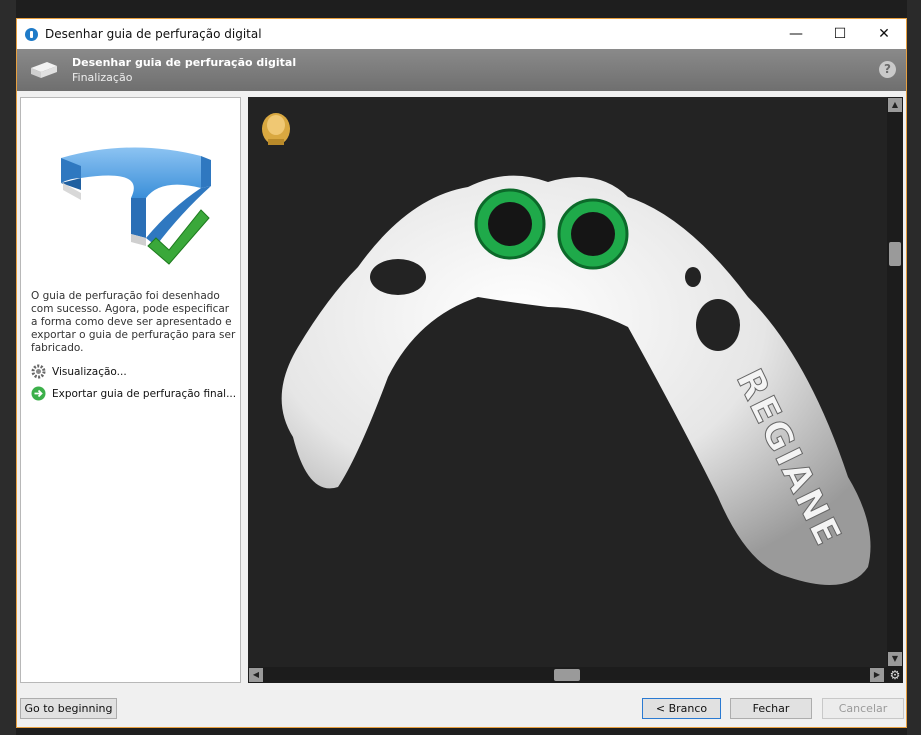 This screenshot has width=921, height=735. I want to click on window-controls: — ☐ ✕, so click(840, 34).